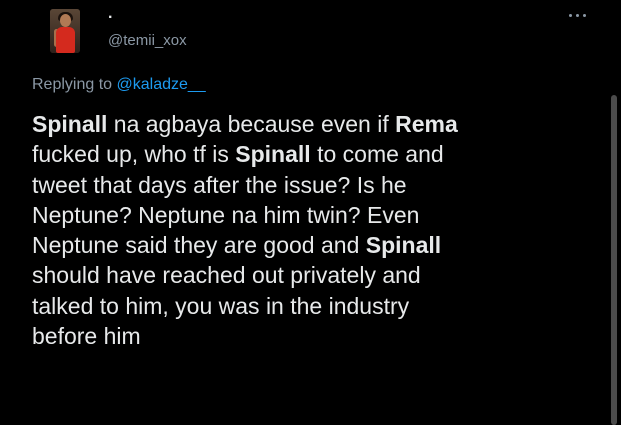 The width and height of the screenshot is (621, 425). I want to click on tweet-text-line: talked to him, you was in the industry, so click(317, 306).